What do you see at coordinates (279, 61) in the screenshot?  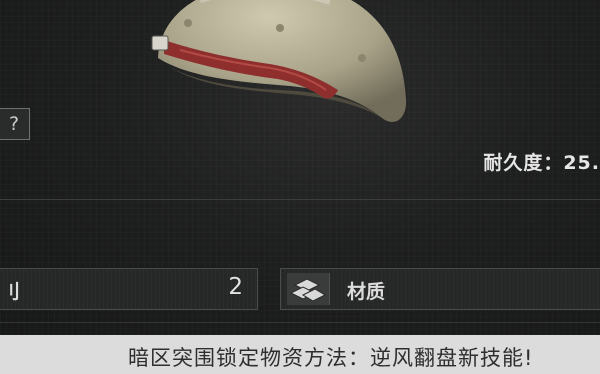 I see `helmet-item-image` at bounding box center [279, 61].